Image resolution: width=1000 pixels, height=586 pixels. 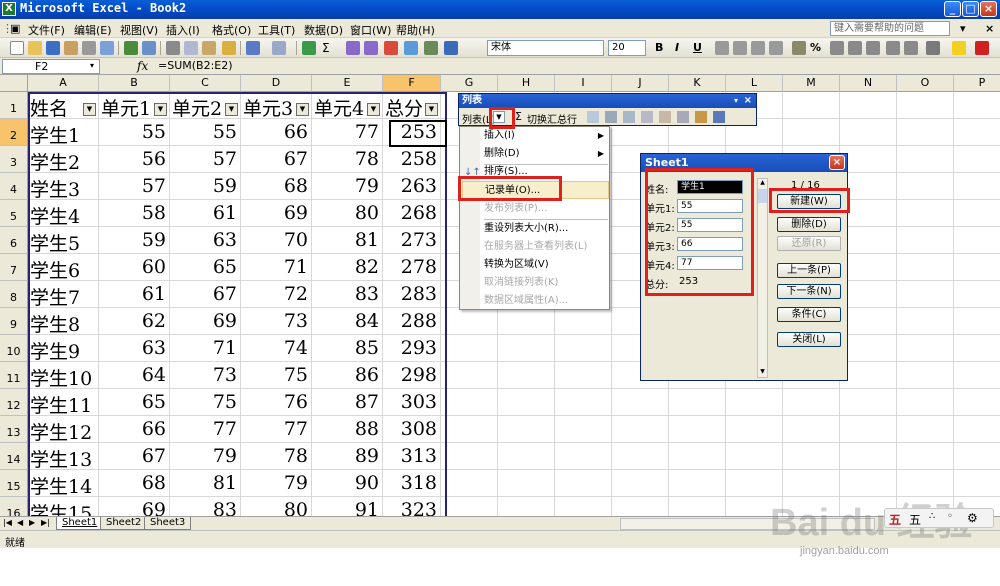 What do you see at coordinates (893, 48) in the screenshot?
I see `decrease-indent-icon` at bounding box center [893, 48].